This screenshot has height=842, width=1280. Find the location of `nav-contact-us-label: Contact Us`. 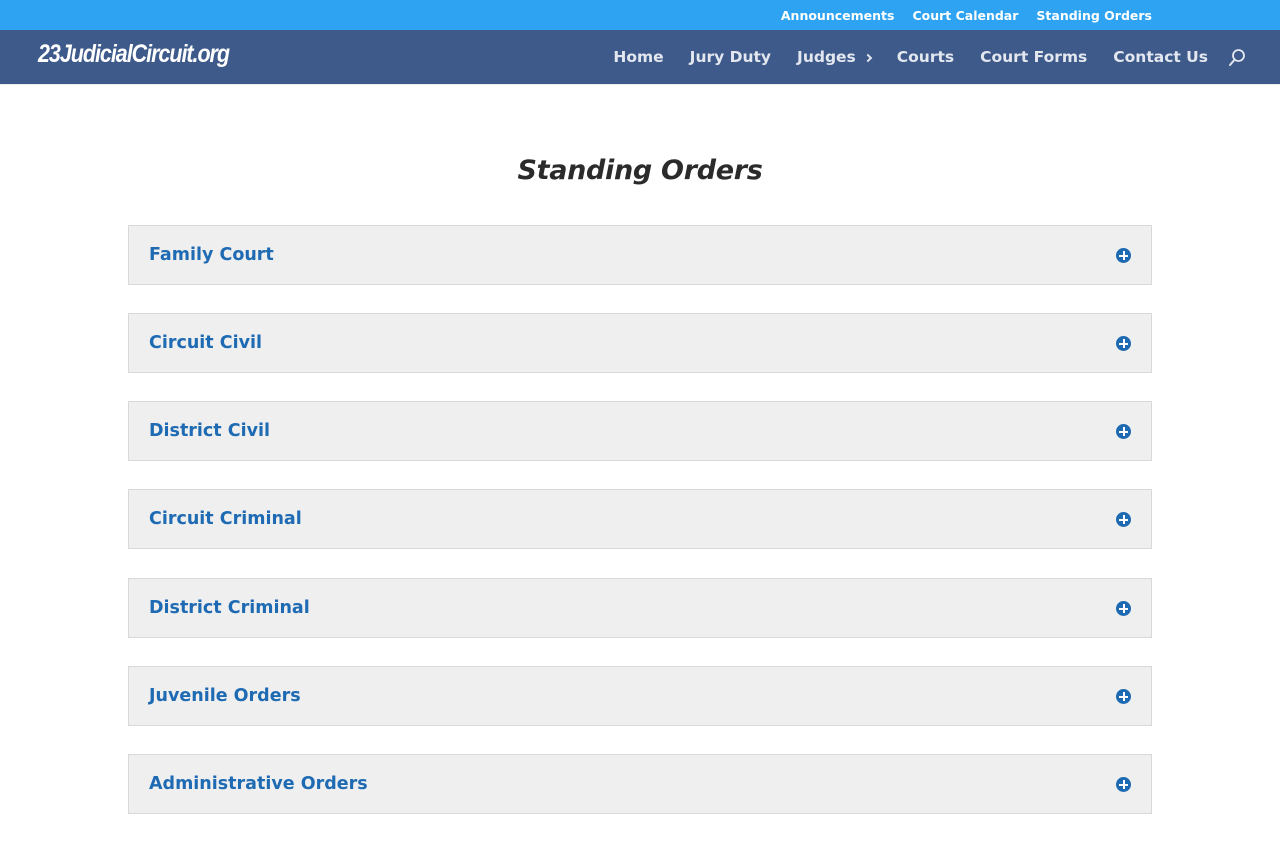

nav-contact-us-label: Contact Us is located at coordinates (1160, 57).